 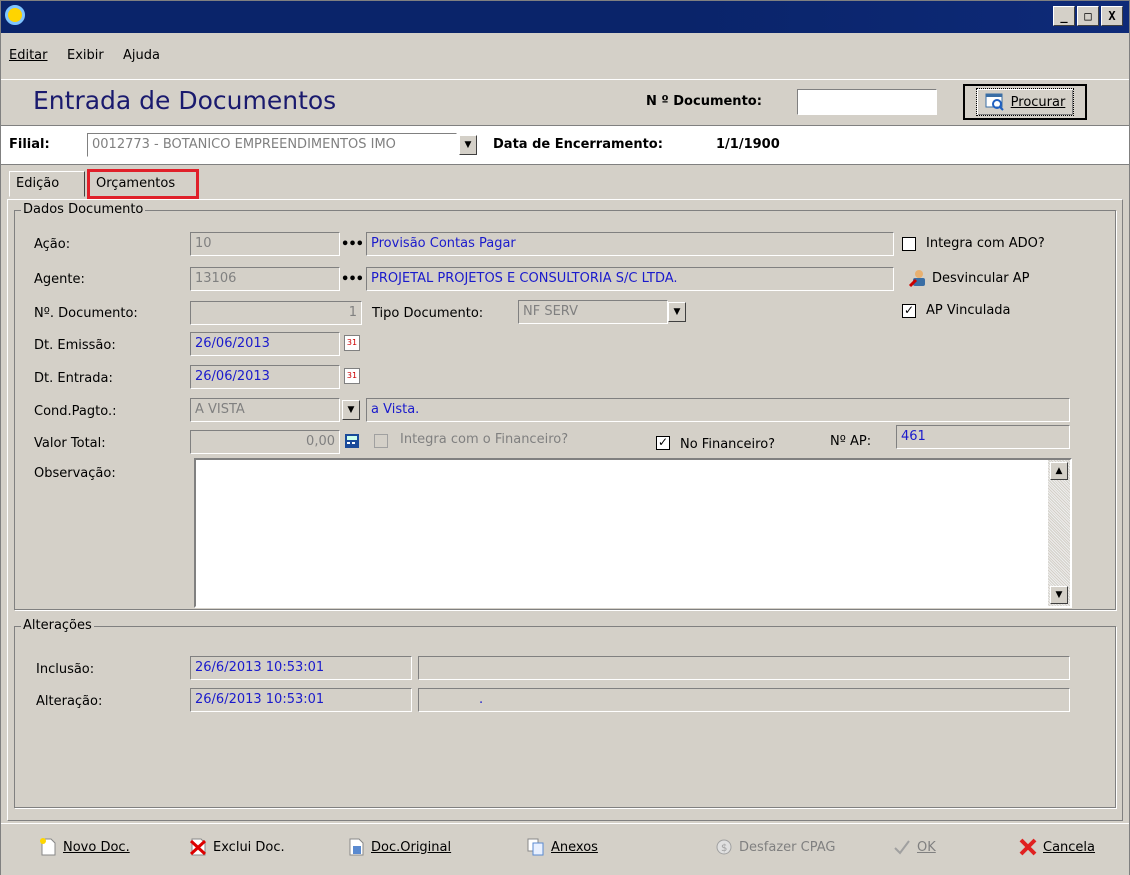 I want to click on doc-original-label: Doc.Original, so click(x=411, y=847).